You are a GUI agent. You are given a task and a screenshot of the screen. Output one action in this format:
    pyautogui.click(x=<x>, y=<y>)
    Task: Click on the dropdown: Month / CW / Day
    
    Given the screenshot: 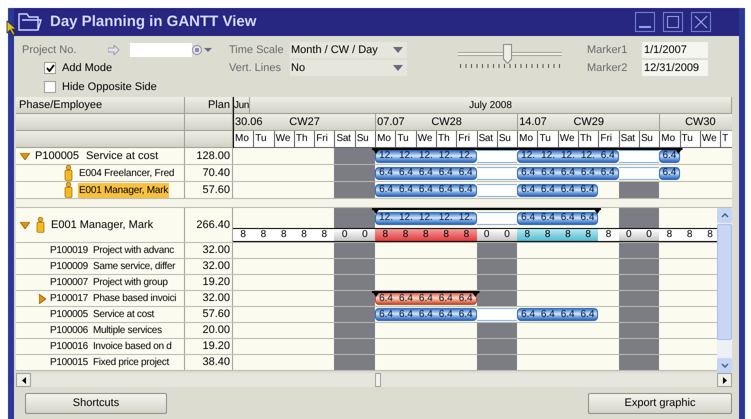 What is the action you would take?
    pyautogui.click(x=348, y=50)
    